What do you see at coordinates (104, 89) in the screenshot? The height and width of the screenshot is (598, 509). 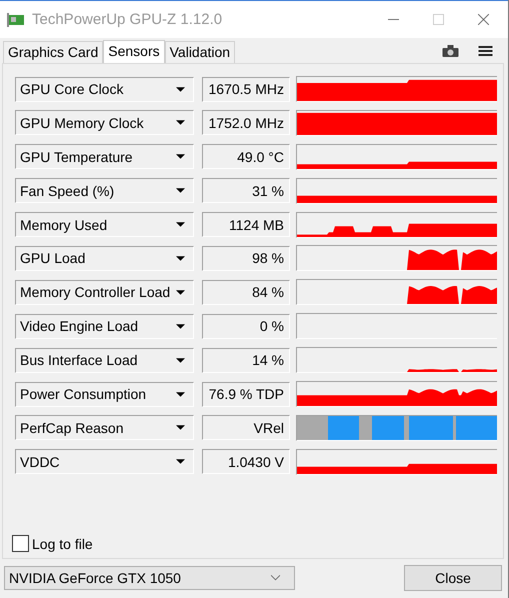 I see `sensor-dropdown: GPU Core Clock` at bounding box center [104, 89].